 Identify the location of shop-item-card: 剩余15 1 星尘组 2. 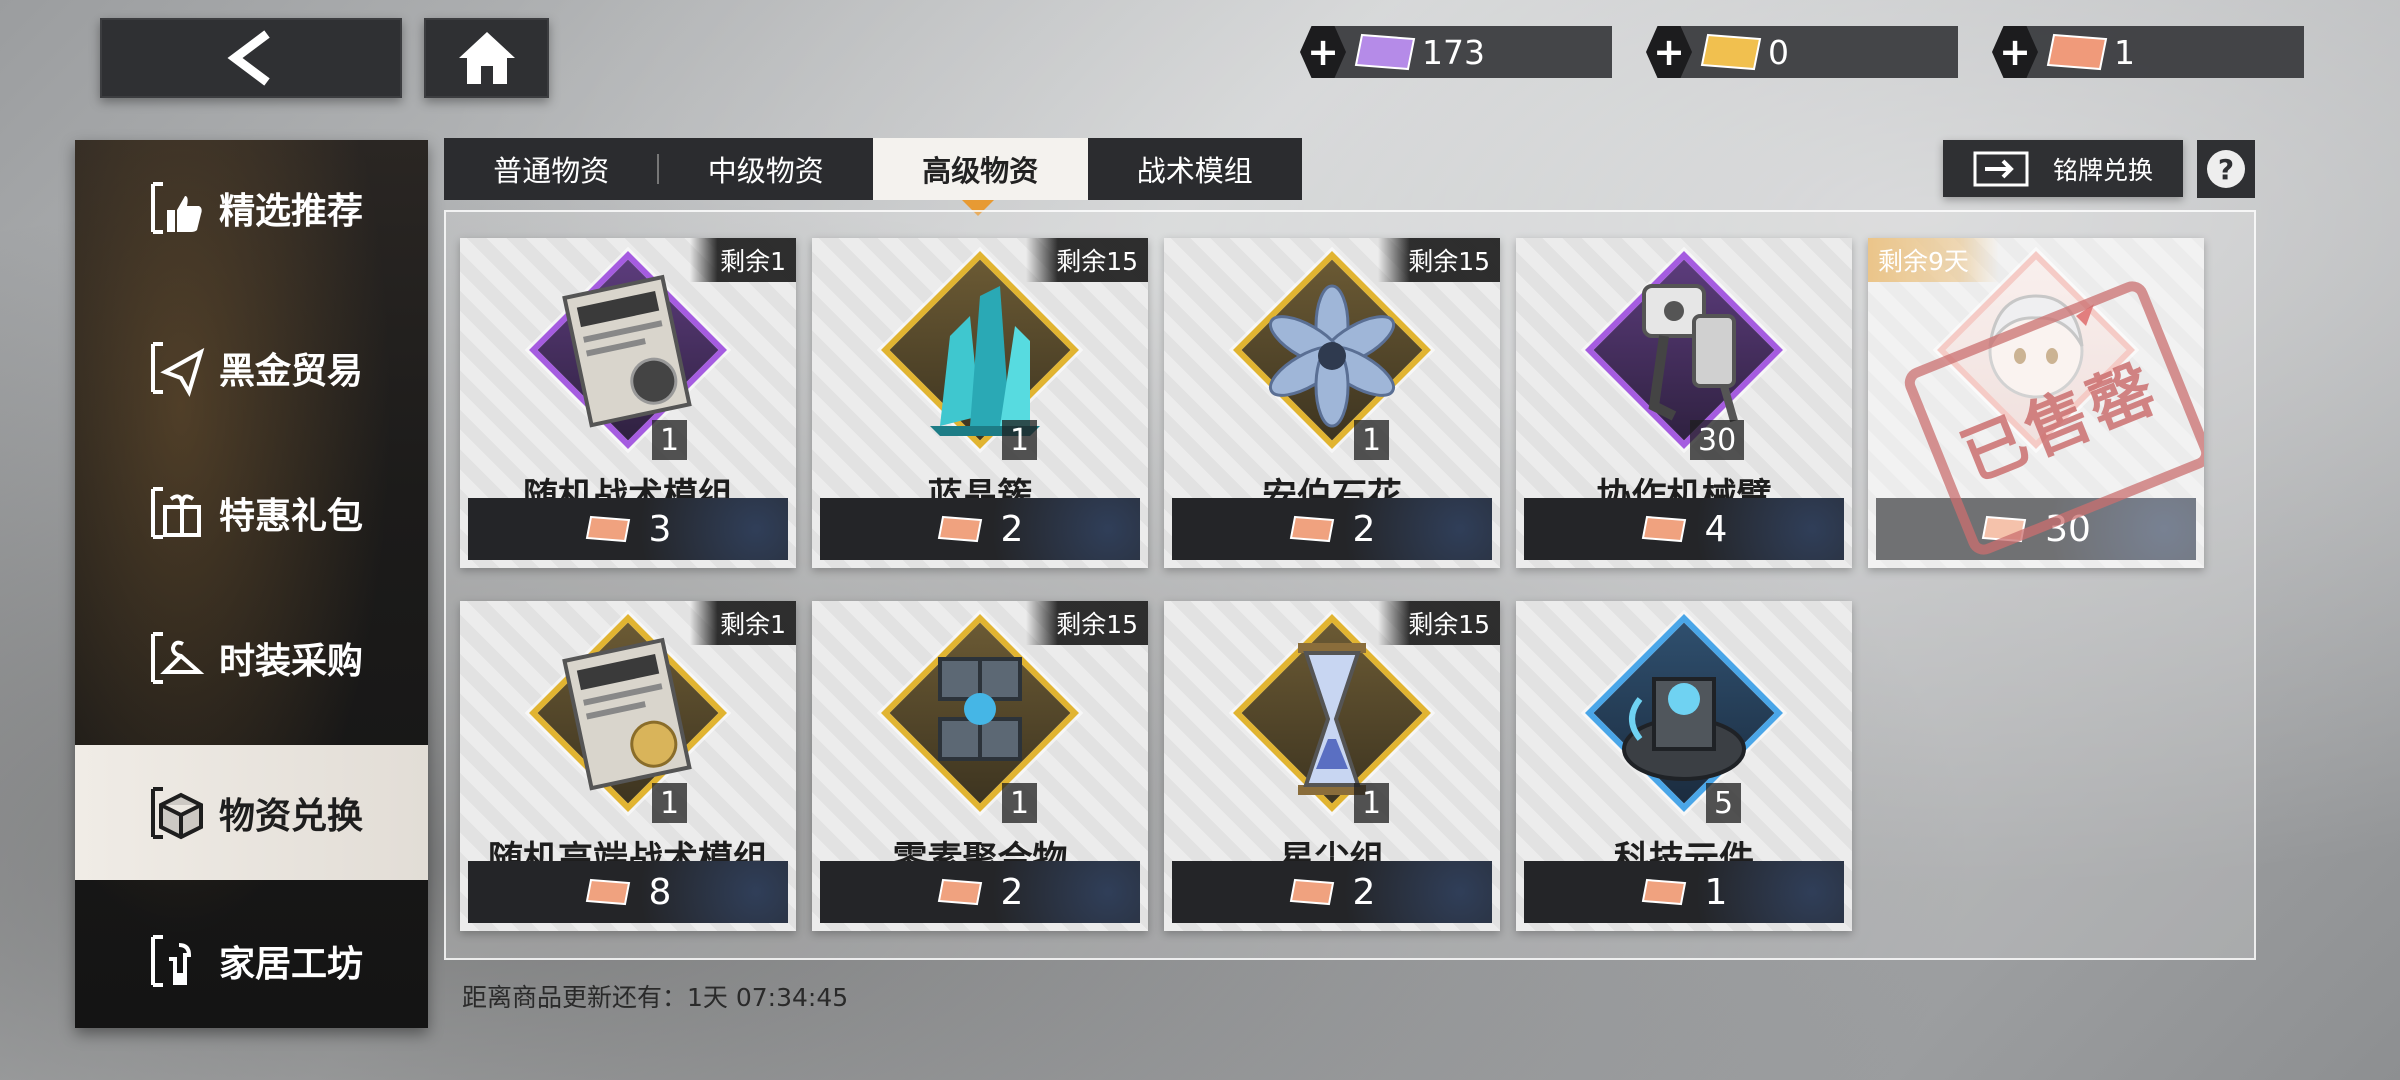
(1332, 766).